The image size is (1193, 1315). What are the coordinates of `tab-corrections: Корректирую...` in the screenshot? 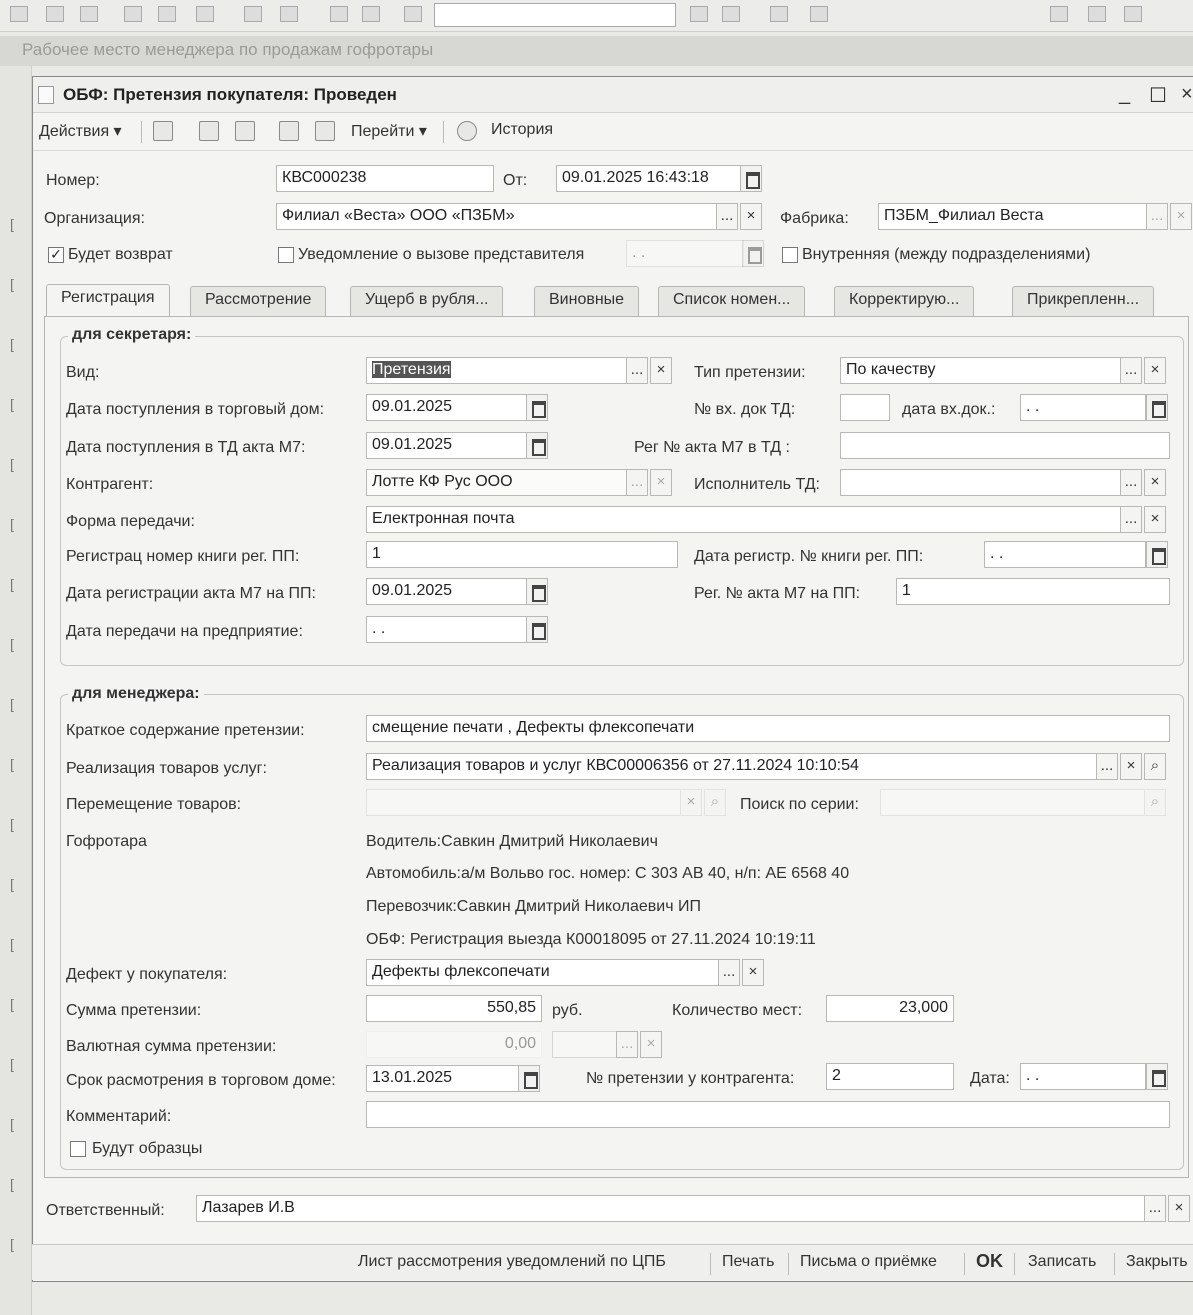 It's located at (904, 301).